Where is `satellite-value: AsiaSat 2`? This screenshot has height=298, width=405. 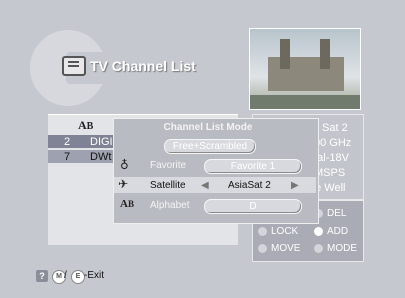
satellite-value: AsiaSat 2 is located at coordinates (249, 185).